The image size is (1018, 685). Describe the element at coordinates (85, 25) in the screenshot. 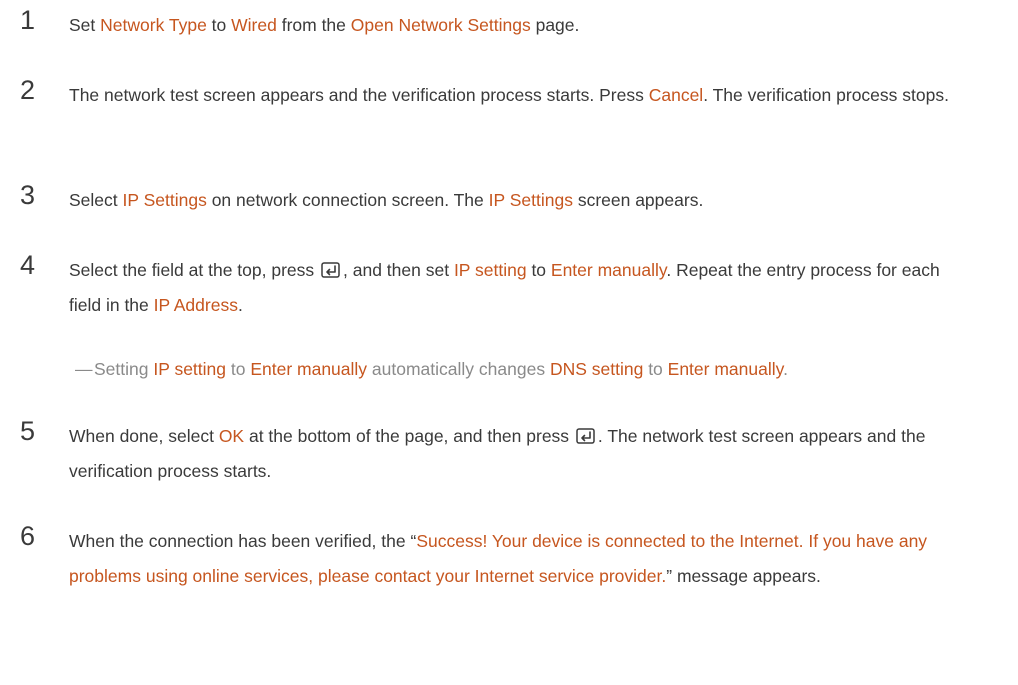

I see `text-run: Set` at that location.